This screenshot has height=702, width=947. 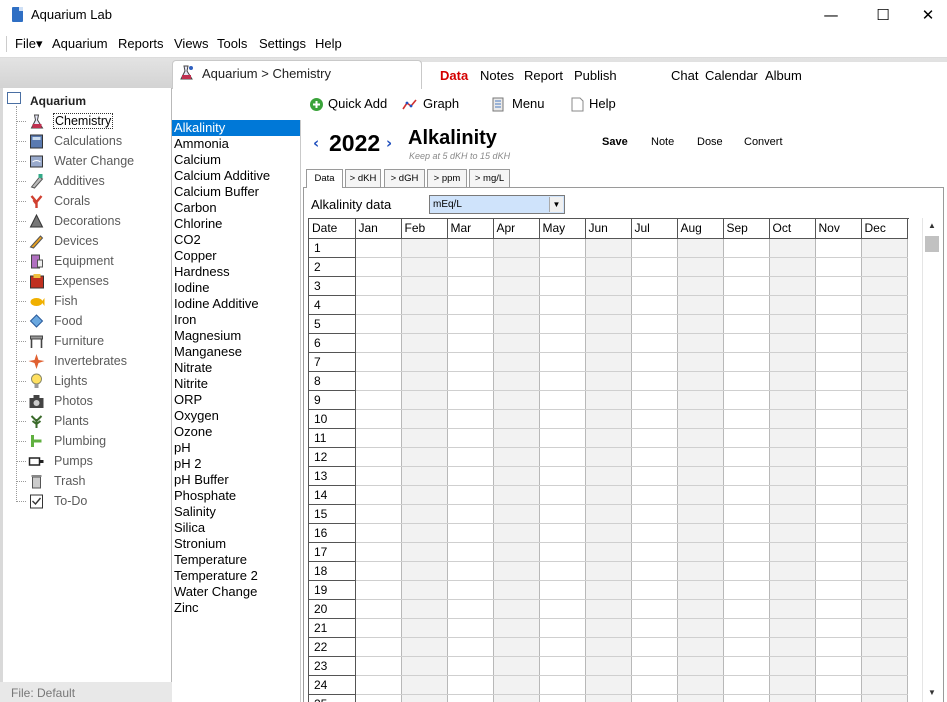 I want to click on param-item-calcium-buffer: Calcium Buffer, so click(x=236, y=192).